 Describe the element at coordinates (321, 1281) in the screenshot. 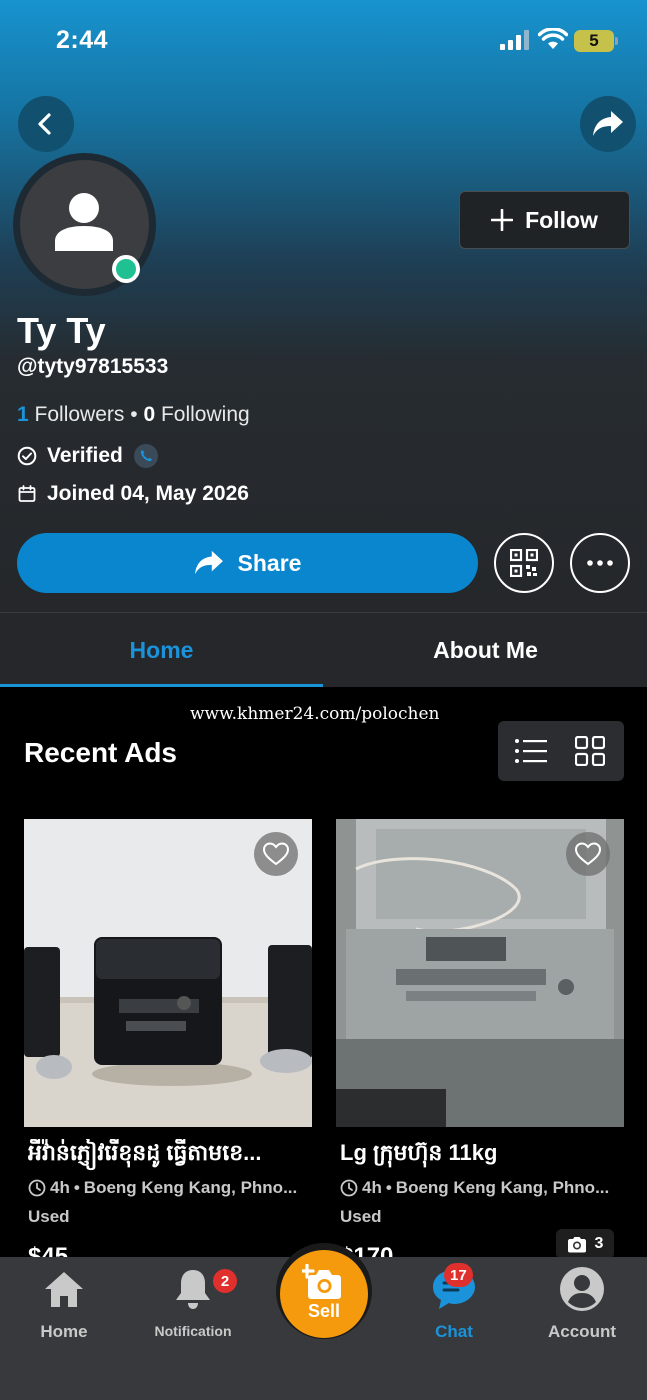

I see `add-photo-icon` at that location.